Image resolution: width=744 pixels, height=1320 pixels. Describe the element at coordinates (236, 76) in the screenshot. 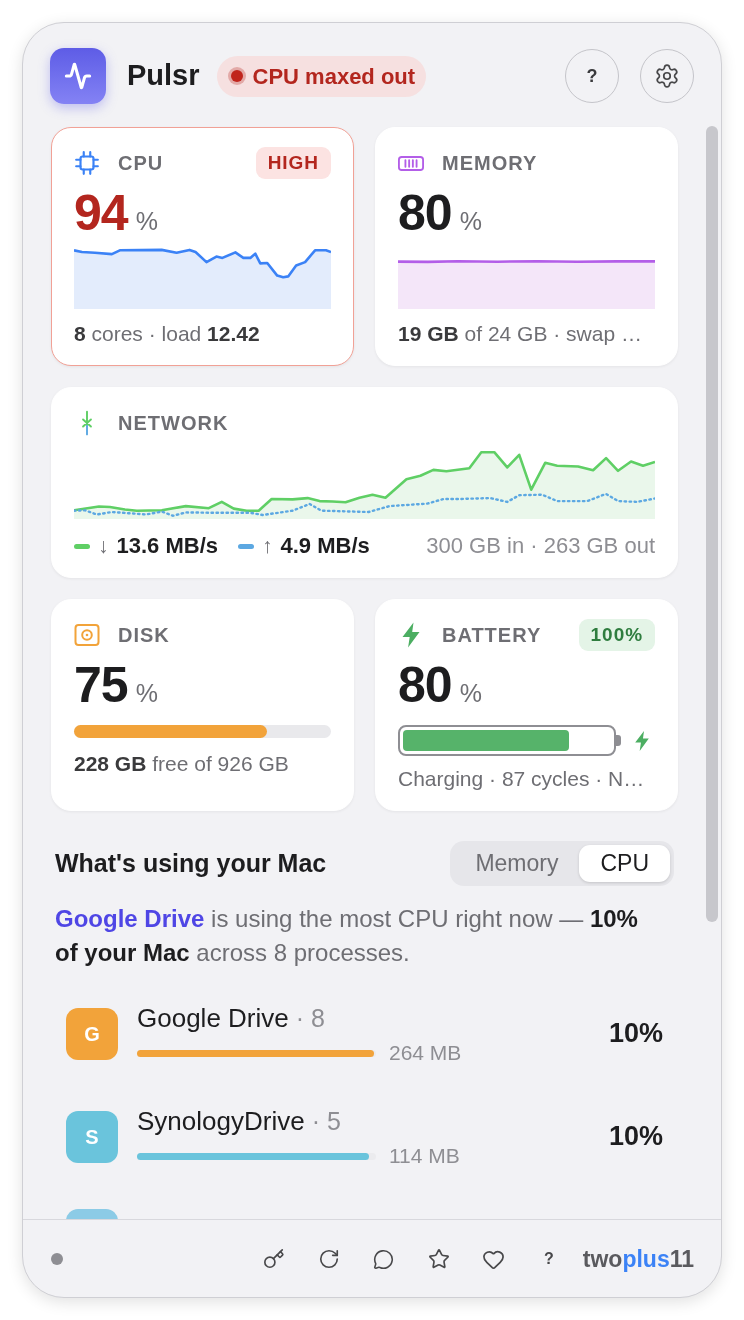

I see `alert-dot-icon` at that location.